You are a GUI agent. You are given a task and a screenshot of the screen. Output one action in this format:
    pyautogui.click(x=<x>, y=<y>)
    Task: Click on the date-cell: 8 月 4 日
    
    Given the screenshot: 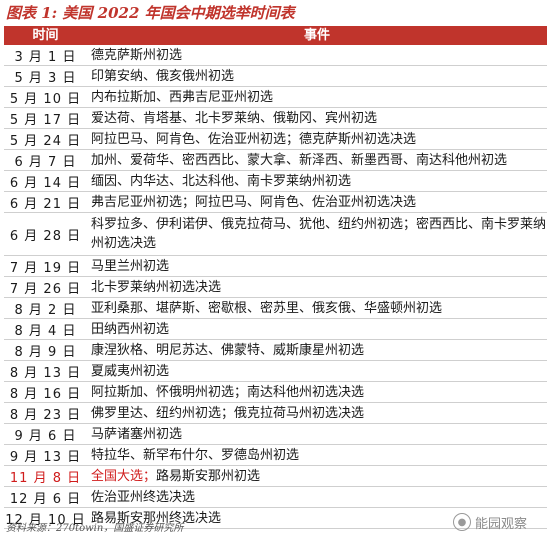 What is the action you would take?
    pyautogui.click(x=45, y=329)
    